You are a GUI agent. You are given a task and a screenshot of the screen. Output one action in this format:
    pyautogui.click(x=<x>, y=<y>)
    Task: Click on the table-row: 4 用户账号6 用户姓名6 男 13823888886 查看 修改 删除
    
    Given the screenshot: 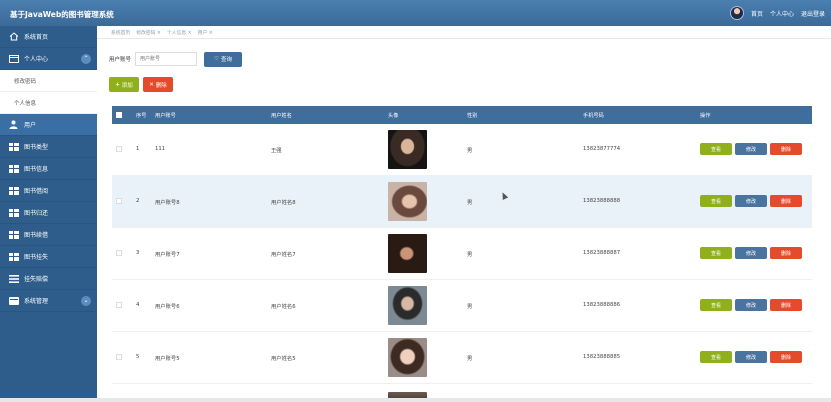 What is the action you would take?
    pyautogui.click(x=462, y=306)
    